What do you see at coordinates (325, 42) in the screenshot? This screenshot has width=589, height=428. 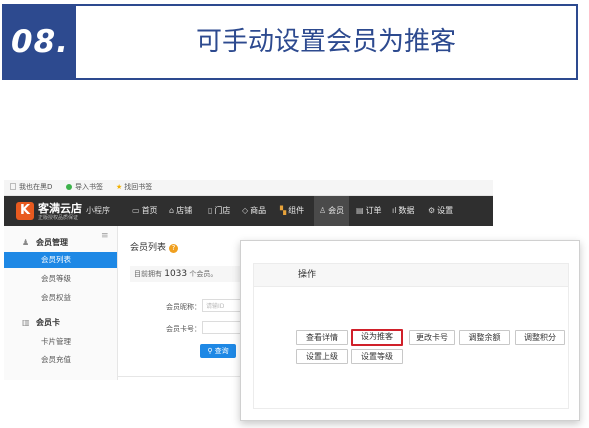 I see `step-title: 可手动设置会员为推客` at bounding box center [325, 42].